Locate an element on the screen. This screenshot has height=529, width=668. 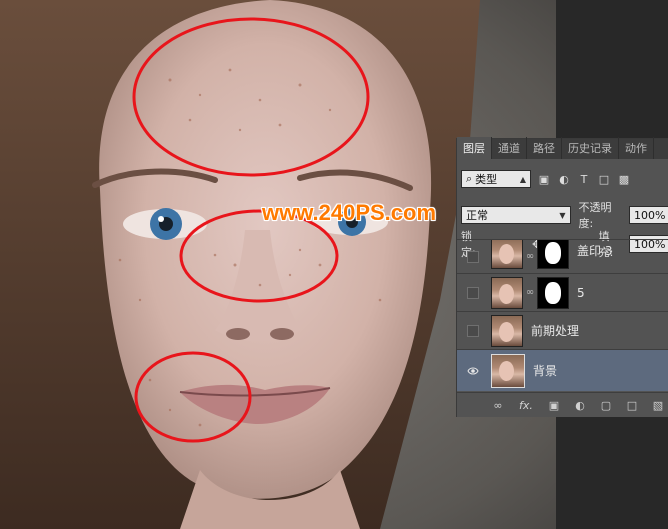
layer-name: 前期处理 is located at coordinates (555, 331).